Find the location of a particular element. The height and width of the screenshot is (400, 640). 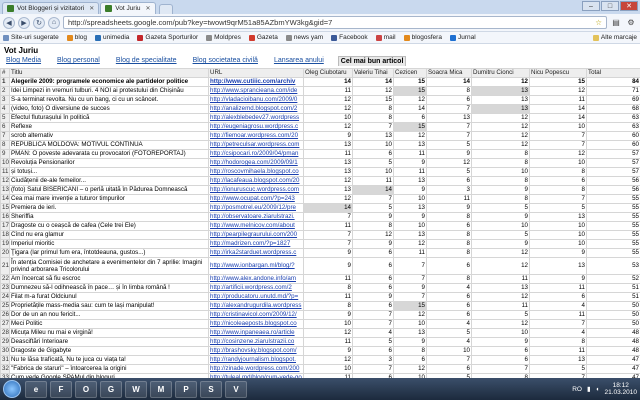

row-number: 30 is located at coordinates (5, 351).